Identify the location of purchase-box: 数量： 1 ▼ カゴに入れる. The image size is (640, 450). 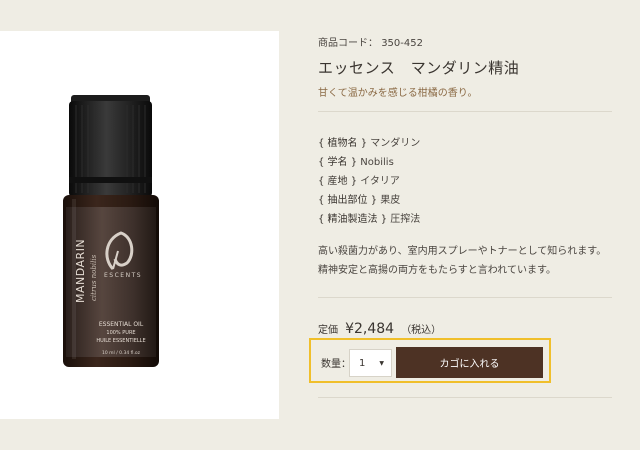
(430, 360).